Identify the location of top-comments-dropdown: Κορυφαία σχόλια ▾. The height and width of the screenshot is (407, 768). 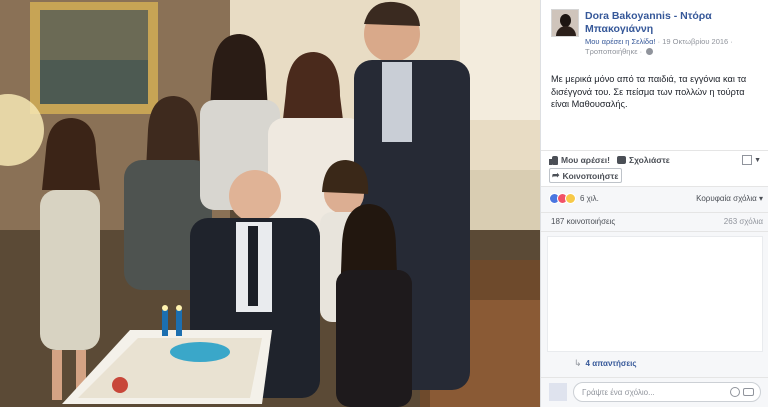
(729, 198).